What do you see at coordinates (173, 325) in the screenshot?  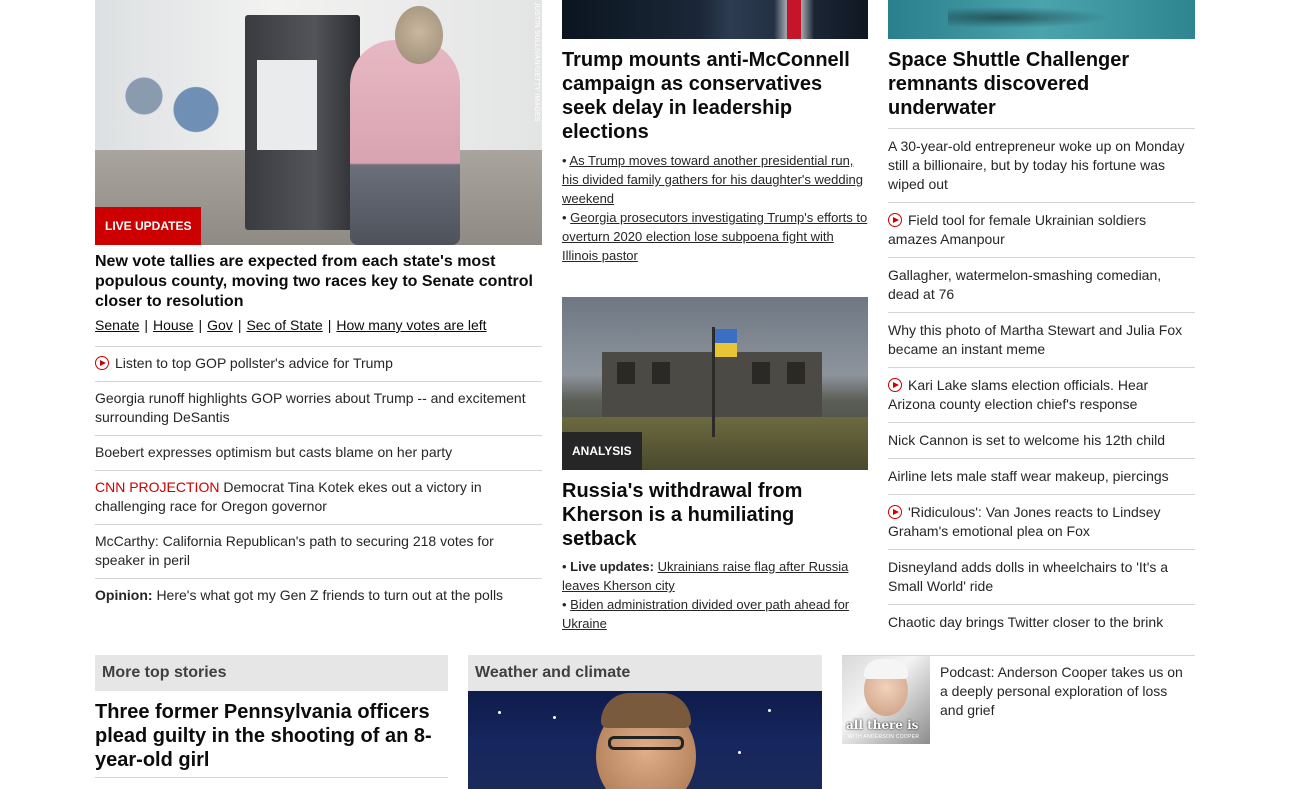 I see `subnav-house-link: House` at bounding box center [173, 325].